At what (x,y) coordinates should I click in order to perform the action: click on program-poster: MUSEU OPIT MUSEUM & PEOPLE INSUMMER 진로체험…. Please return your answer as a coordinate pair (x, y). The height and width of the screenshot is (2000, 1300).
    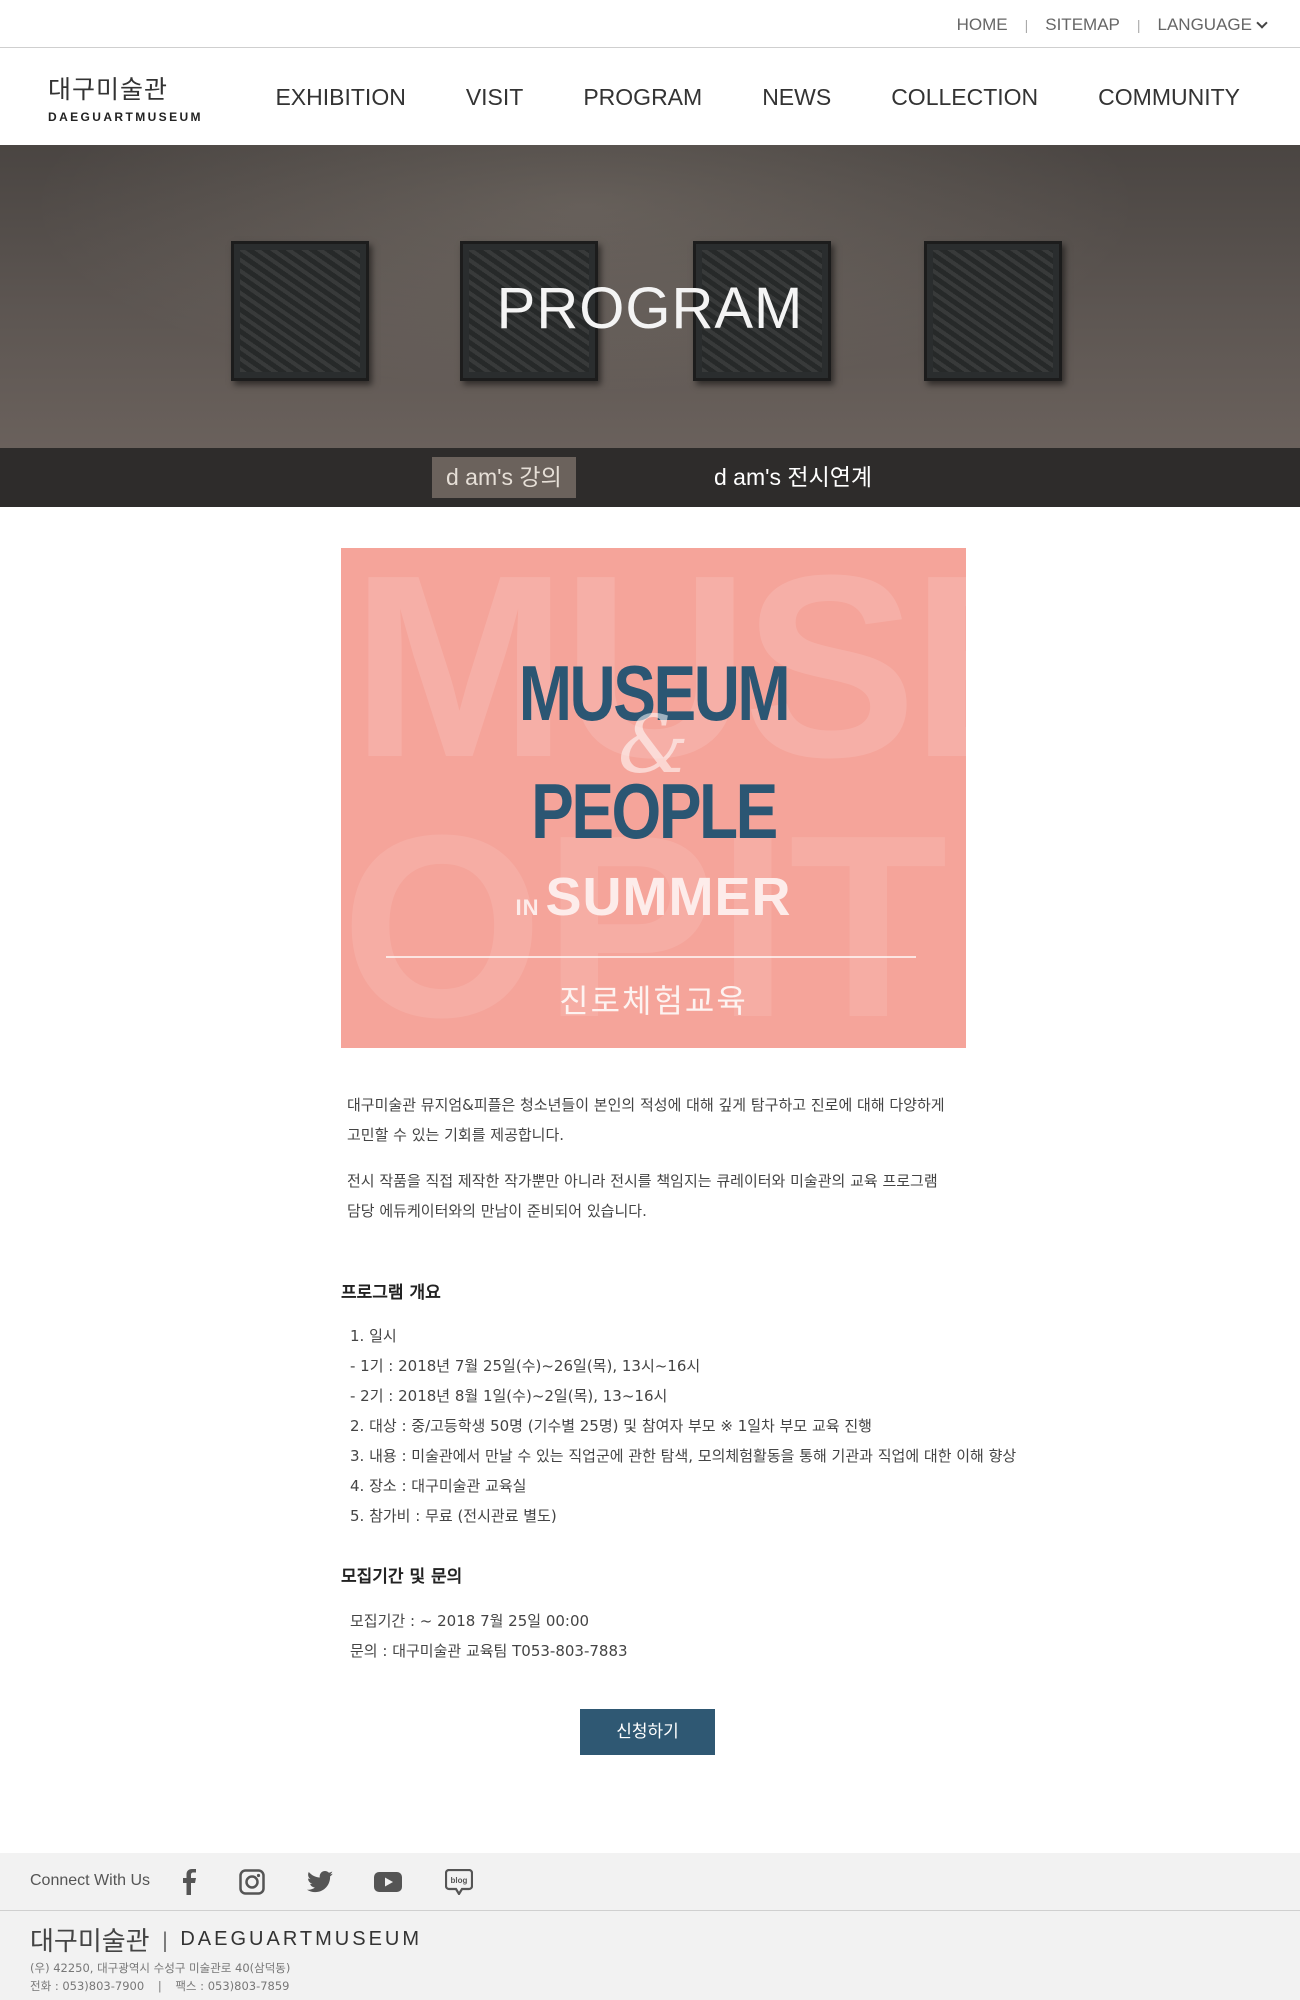
    Looking at the image, I should click on (653, 798).